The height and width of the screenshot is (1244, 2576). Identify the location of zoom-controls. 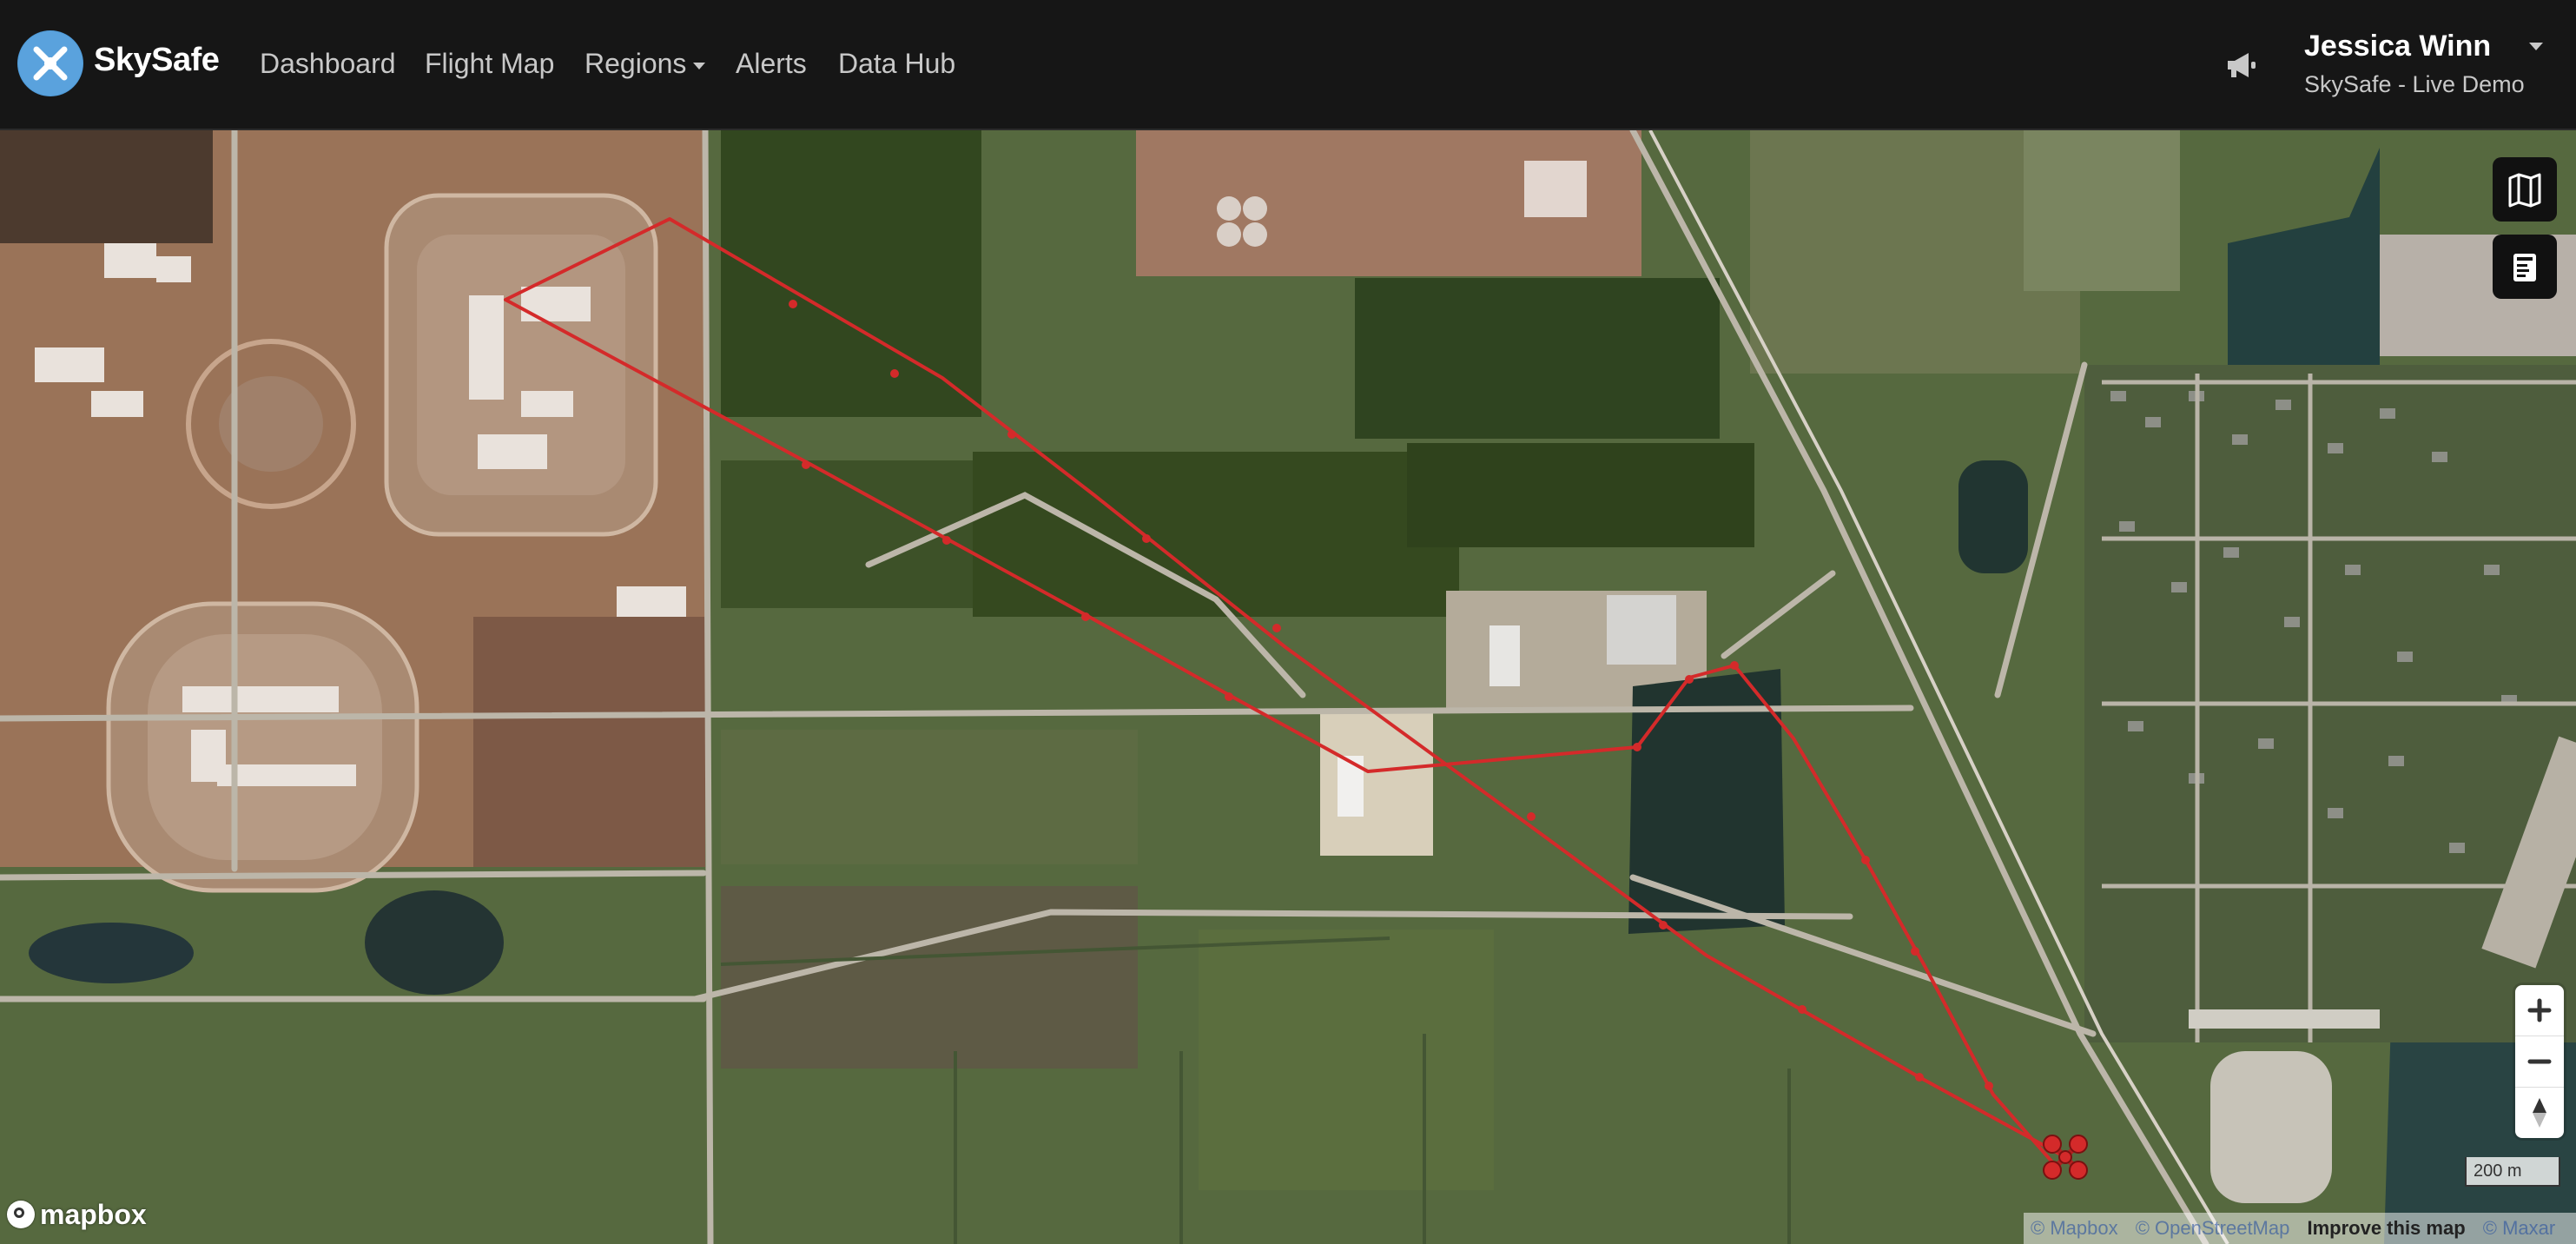
(2539, 1062).